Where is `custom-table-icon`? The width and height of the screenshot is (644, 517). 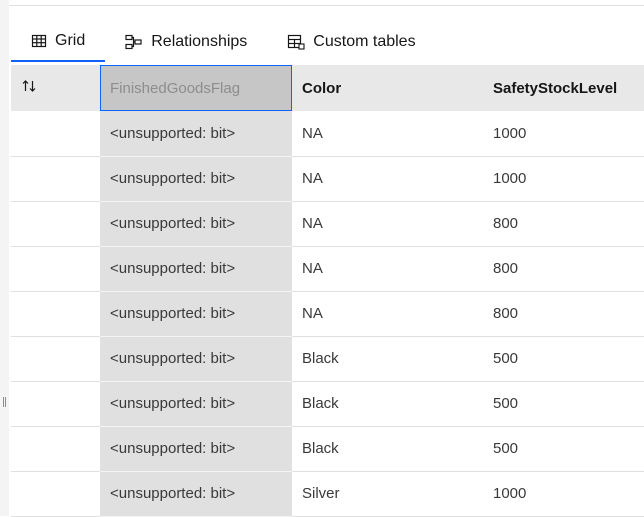
custom-table-icon is located at coordinates (296, 42).